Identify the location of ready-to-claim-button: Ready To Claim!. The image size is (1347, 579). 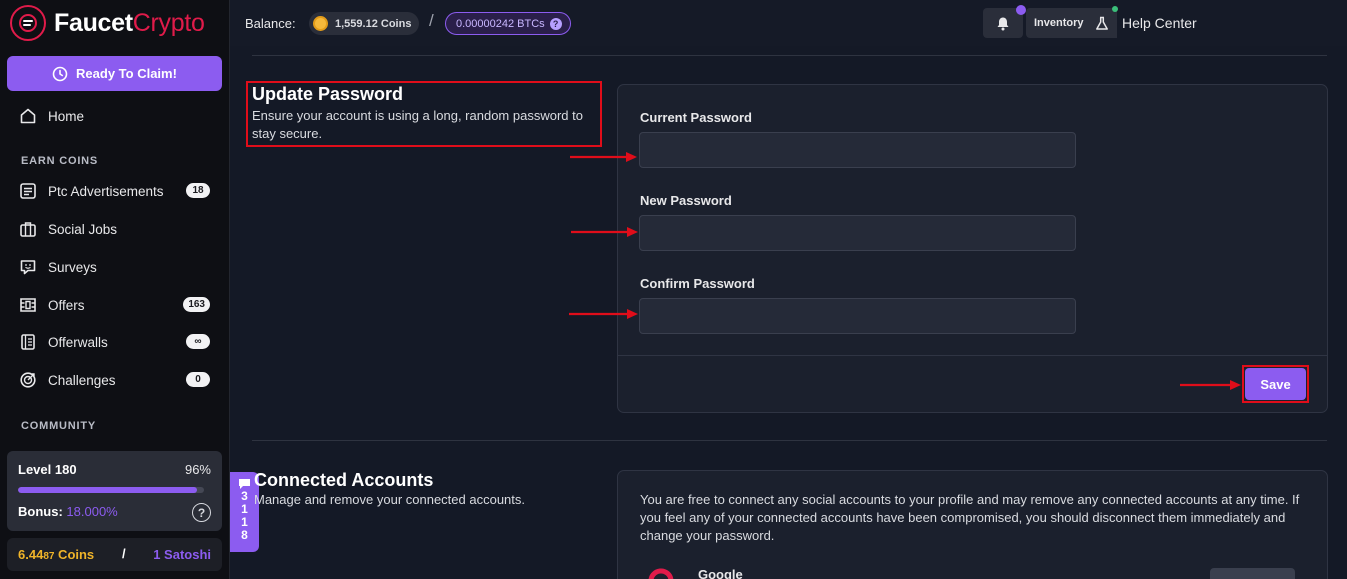
(114, 73).